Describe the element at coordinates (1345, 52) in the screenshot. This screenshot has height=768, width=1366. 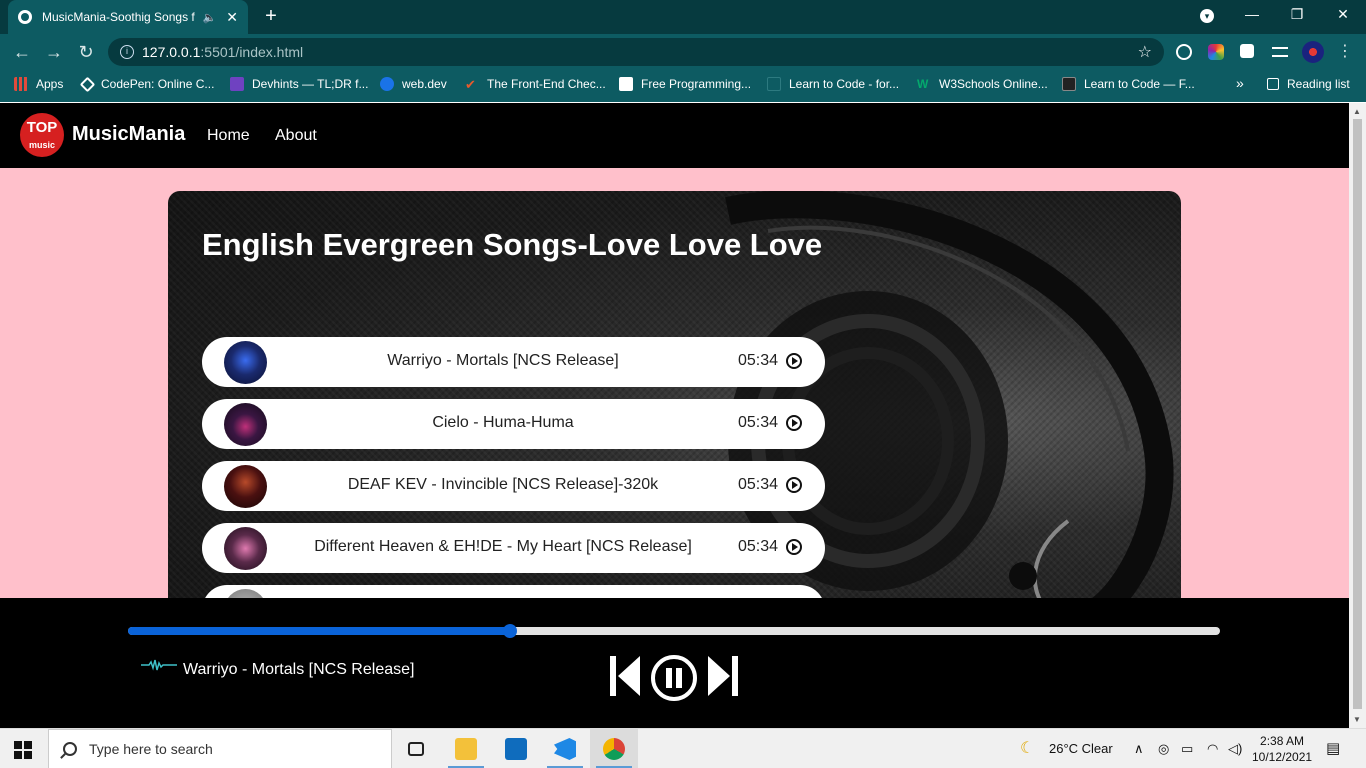
I see `chrome-menu-icon: ⋮` at that location.